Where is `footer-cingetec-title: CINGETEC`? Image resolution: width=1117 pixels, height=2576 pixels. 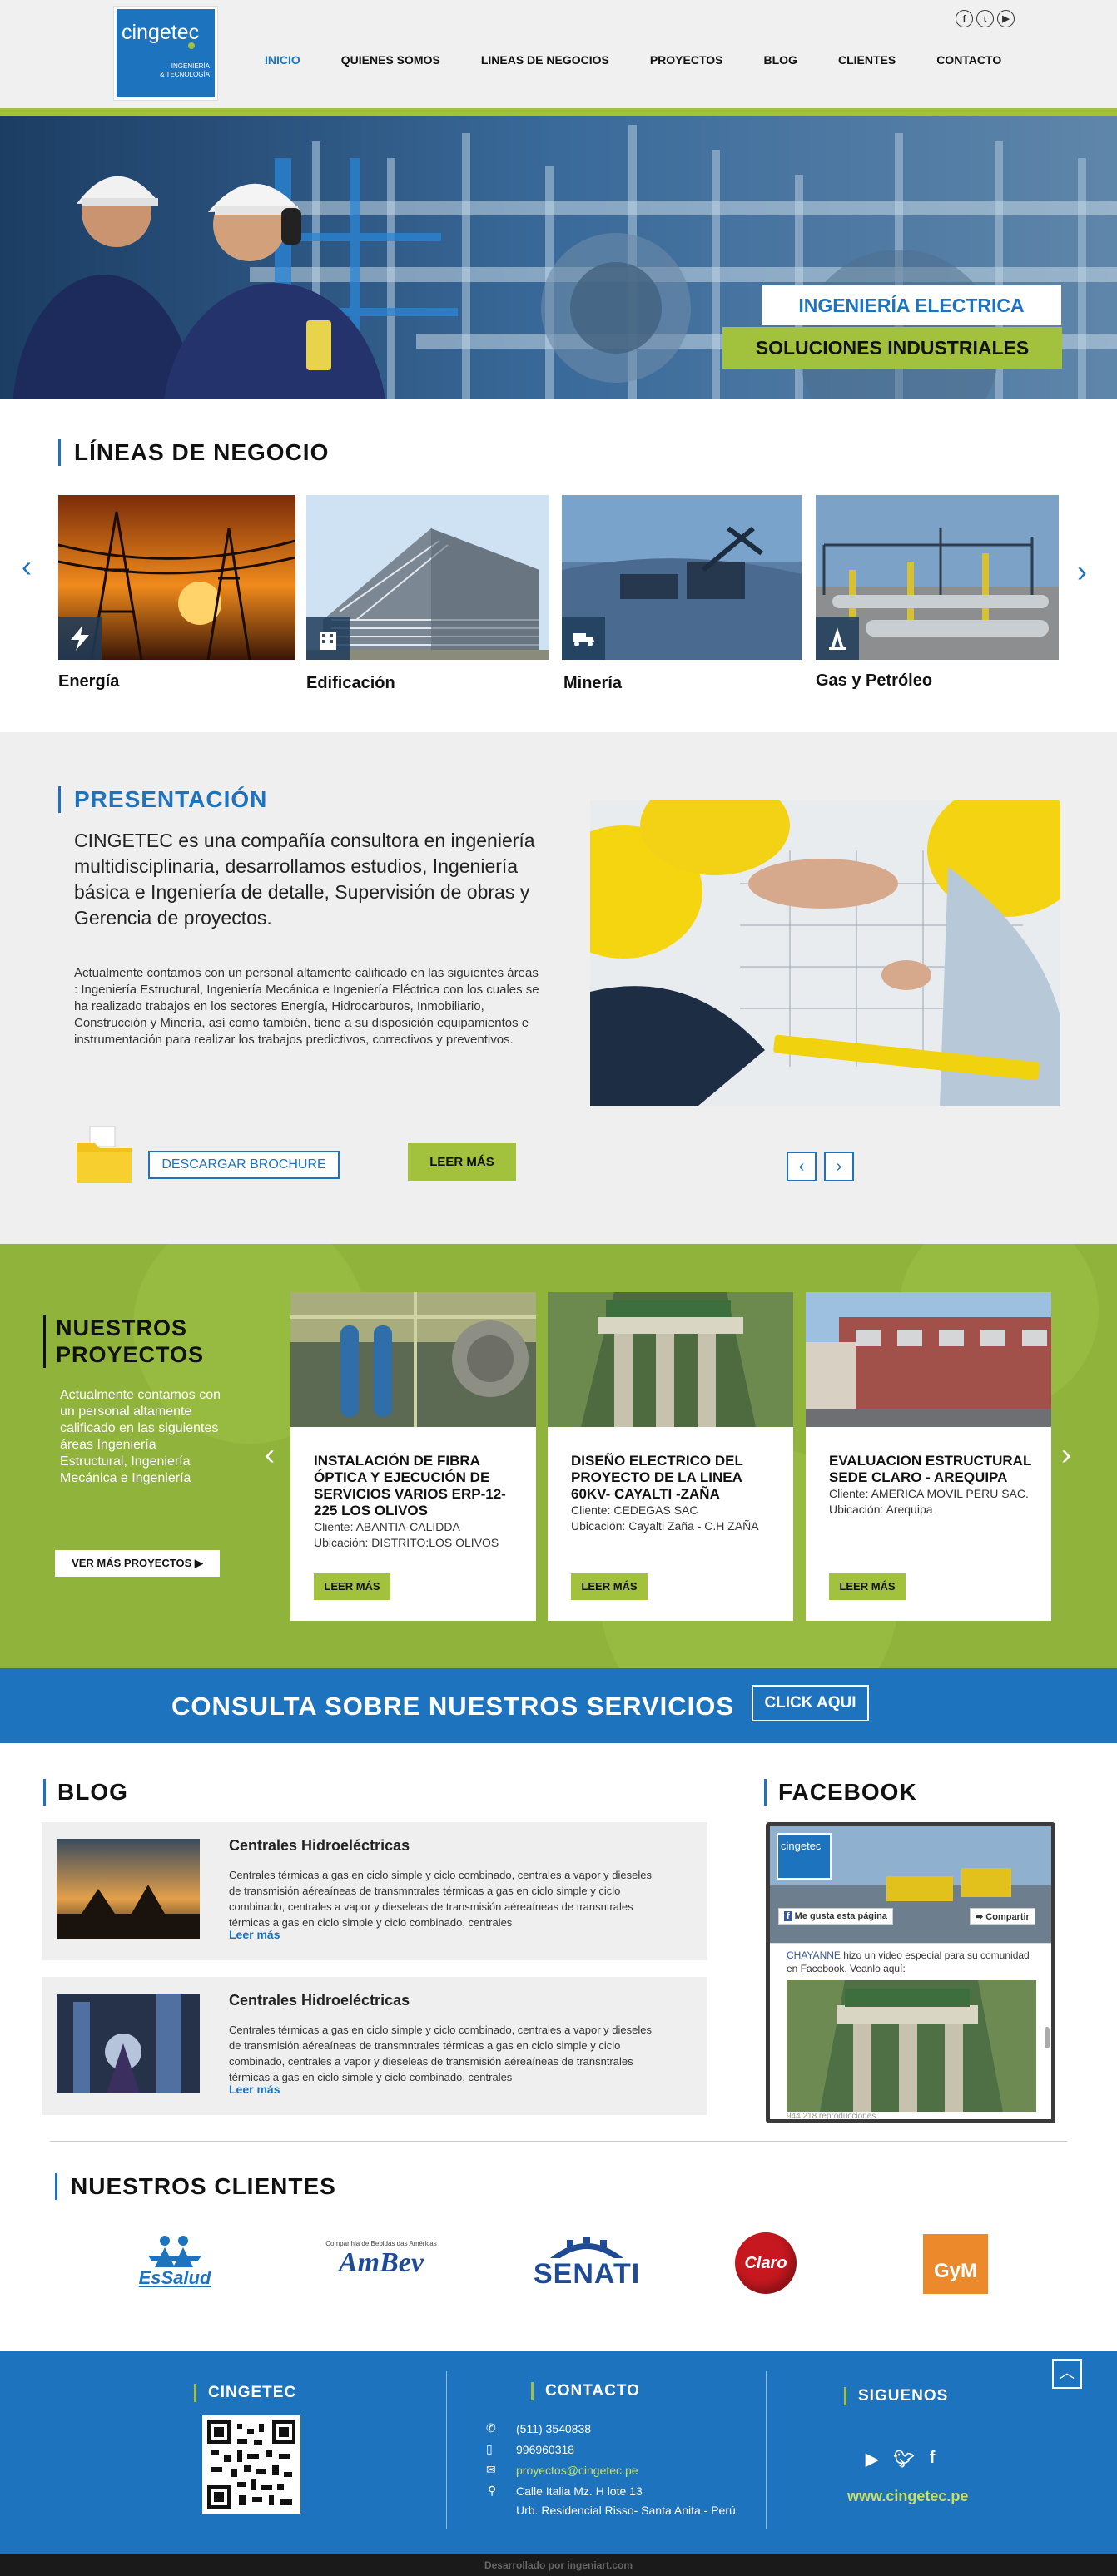
footer-cingetec-title: CINGETEC is located at coordinates (245, 2393).